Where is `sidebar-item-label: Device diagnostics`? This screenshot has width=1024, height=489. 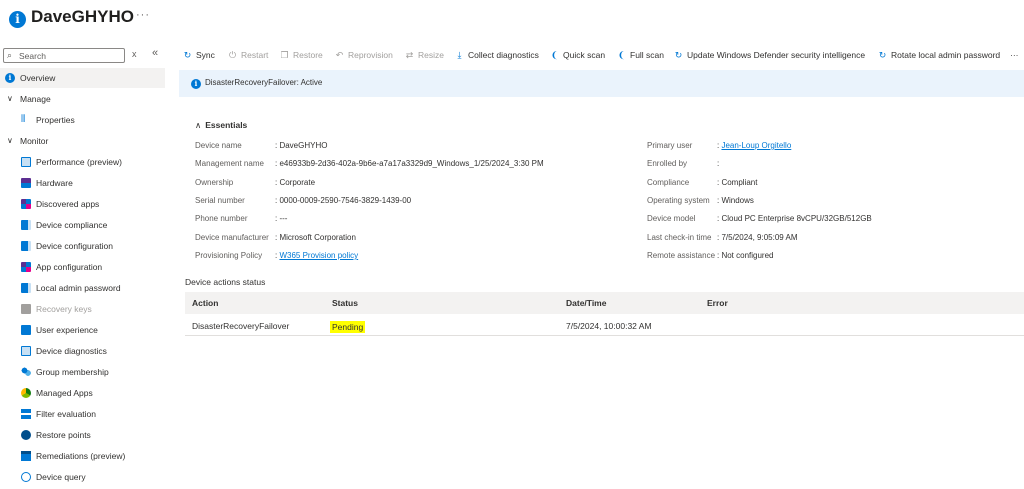 sidebar-item-label: Device diagnostics is located at coordinates (71, 351).